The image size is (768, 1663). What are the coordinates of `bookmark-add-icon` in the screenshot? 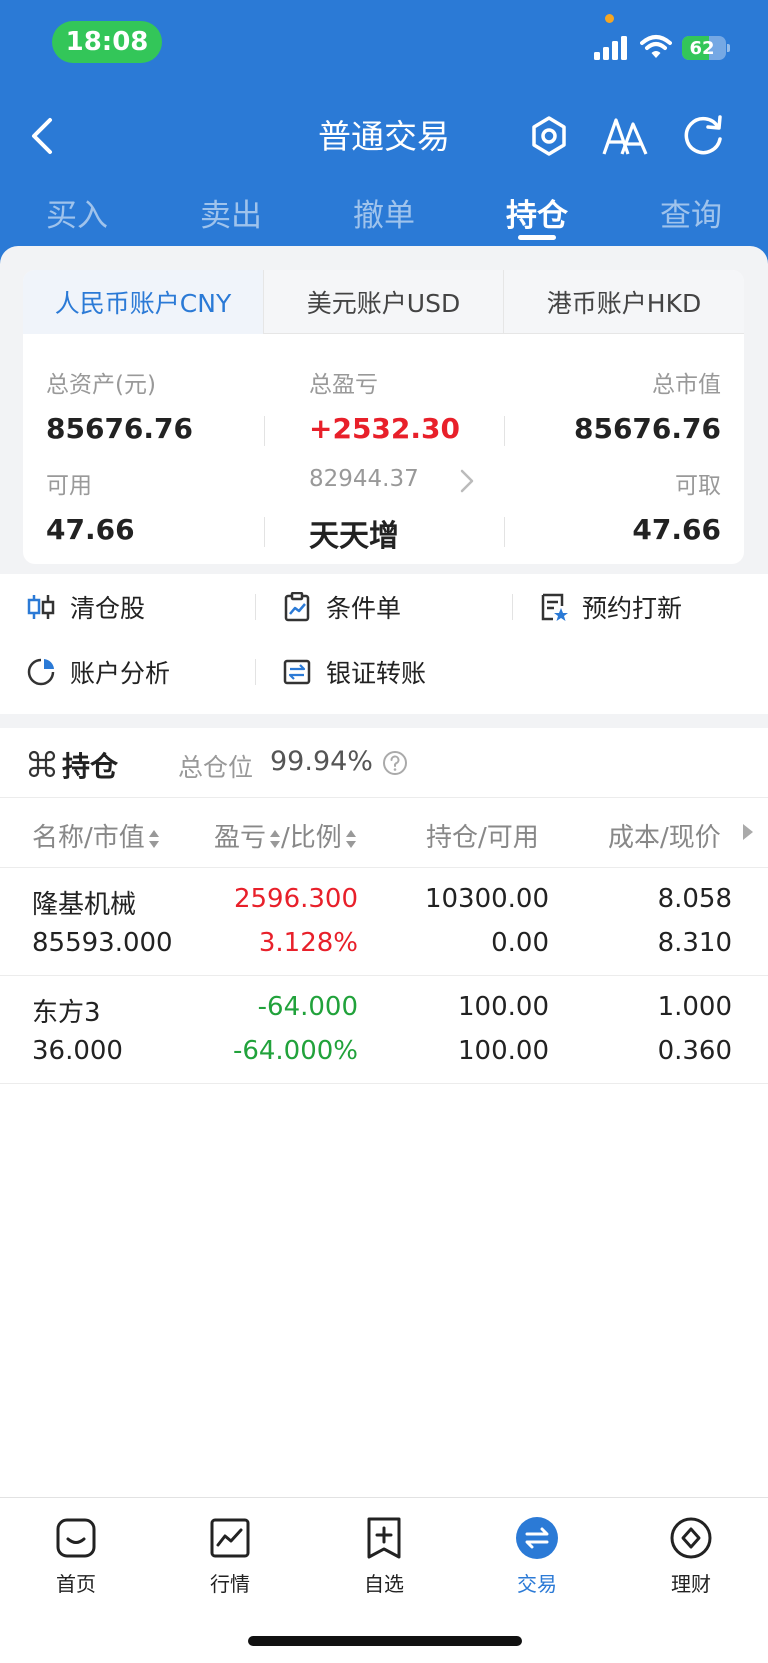 It's located at (384, 1538).